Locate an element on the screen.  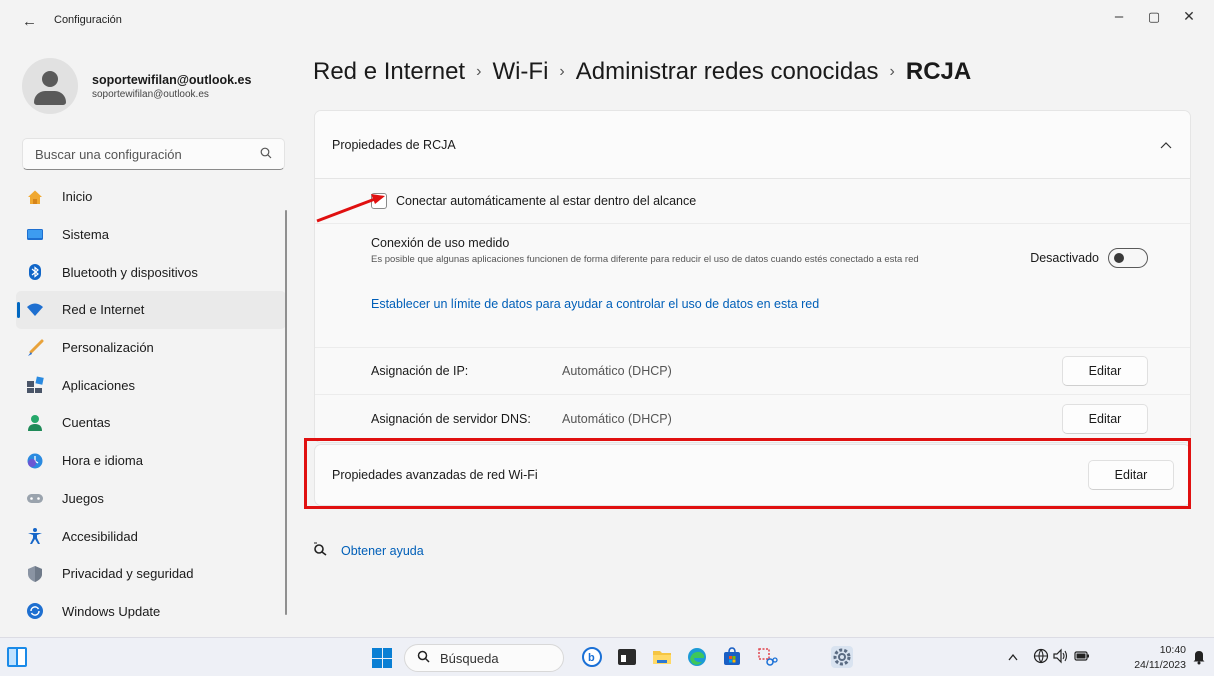
start-button is located at coordinates (382, 658).